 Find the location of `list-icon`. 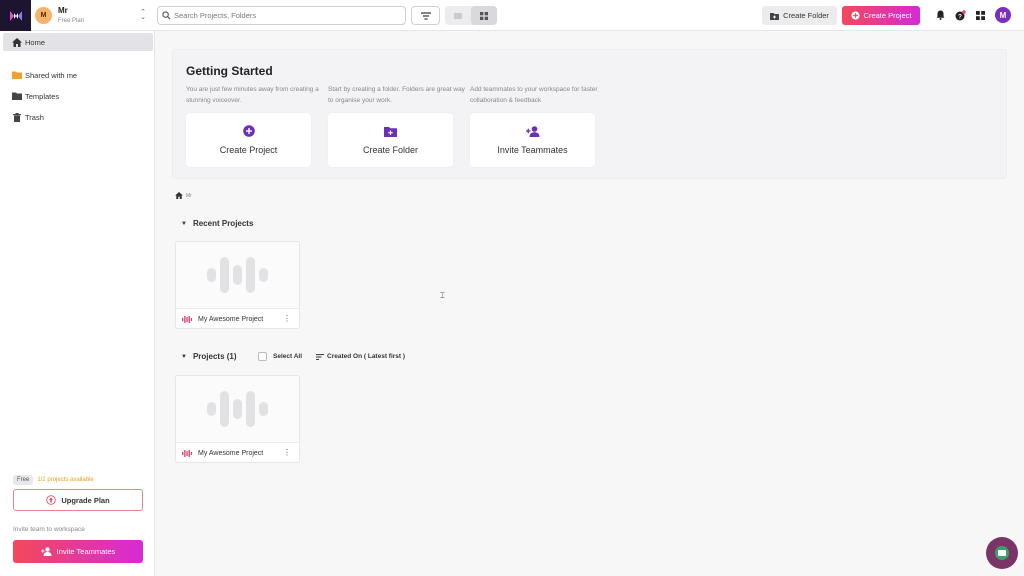

list-icon is located at coordinates (458, 15).